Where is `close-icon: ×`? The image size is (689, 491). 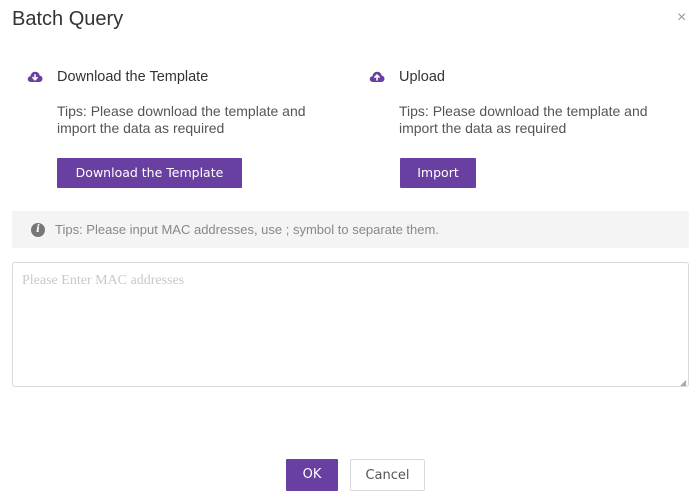 close-icon: × is located at coordinates (681, 18).